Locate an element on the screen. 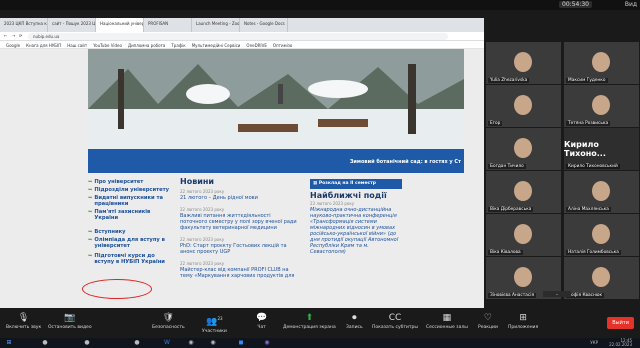 The width and height of the screenshot is (640, 348). news-link: 21 лютого – День рідної мови is located at coordinates (239, 198).